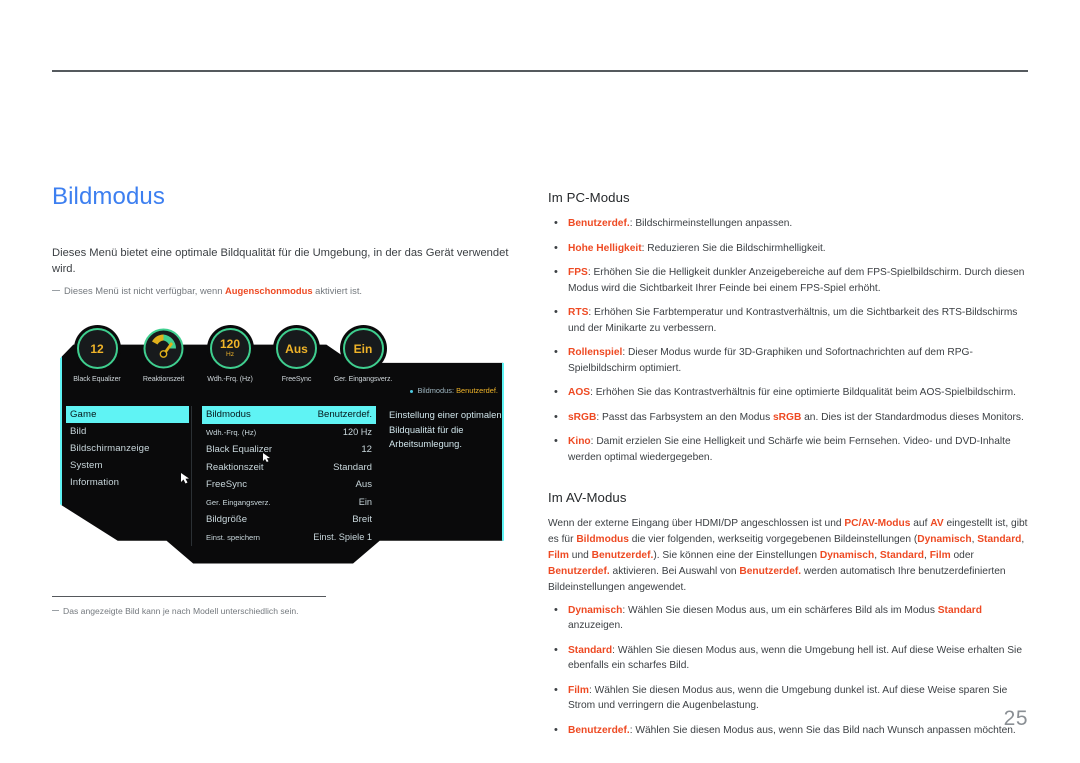  I want to click on dial-label: Black Equalizer, so click(97, 379).